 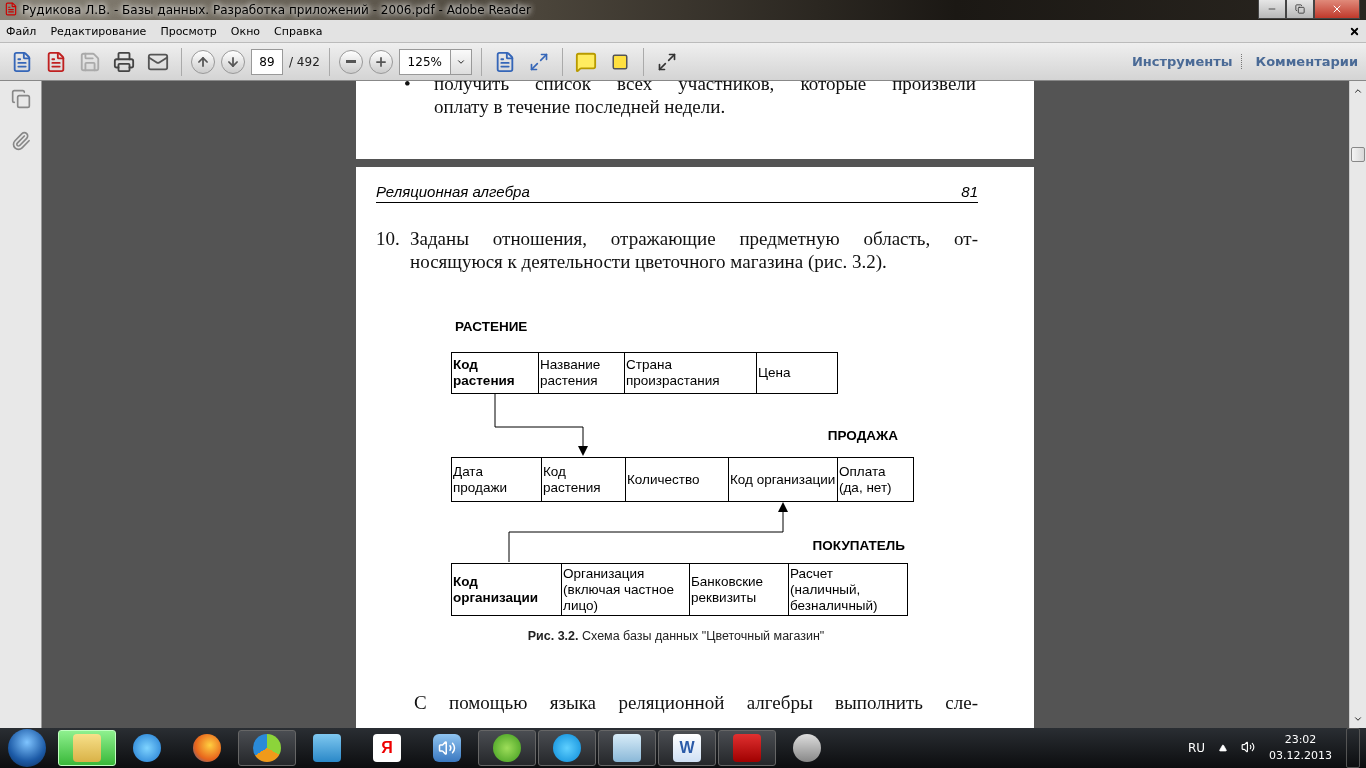 I want to click on field-cell: Цена, so click(x=796, y=373).